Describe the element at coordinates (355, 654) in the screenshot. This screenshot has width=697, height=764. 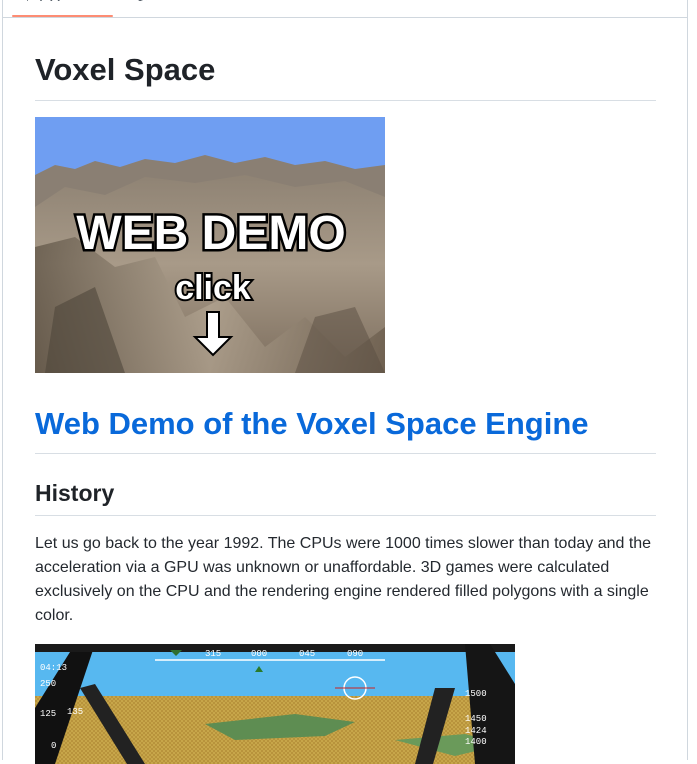
I see `compass-090: 090` at that location.